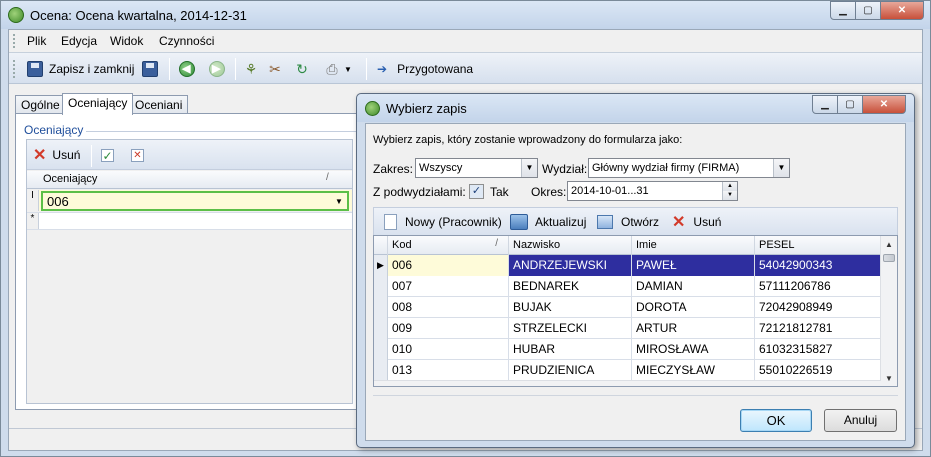  Describe the element at coordinates (465, 15) in the screenshot. I see `main-titlebar: Ocena: Ocena kwartalna, 2014-12-31 ▁ ▢ ✕` at that location.